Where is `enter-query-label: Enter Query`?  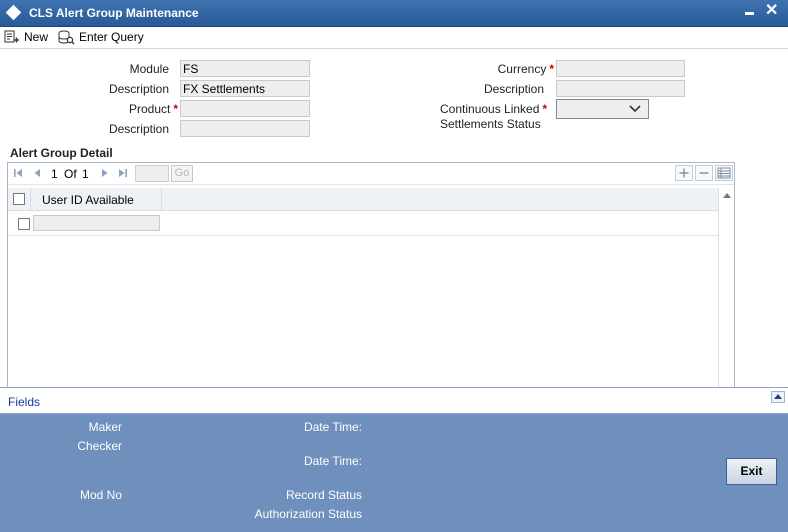
enter-query-label: Enter Query is located at coordinates (111, 37).